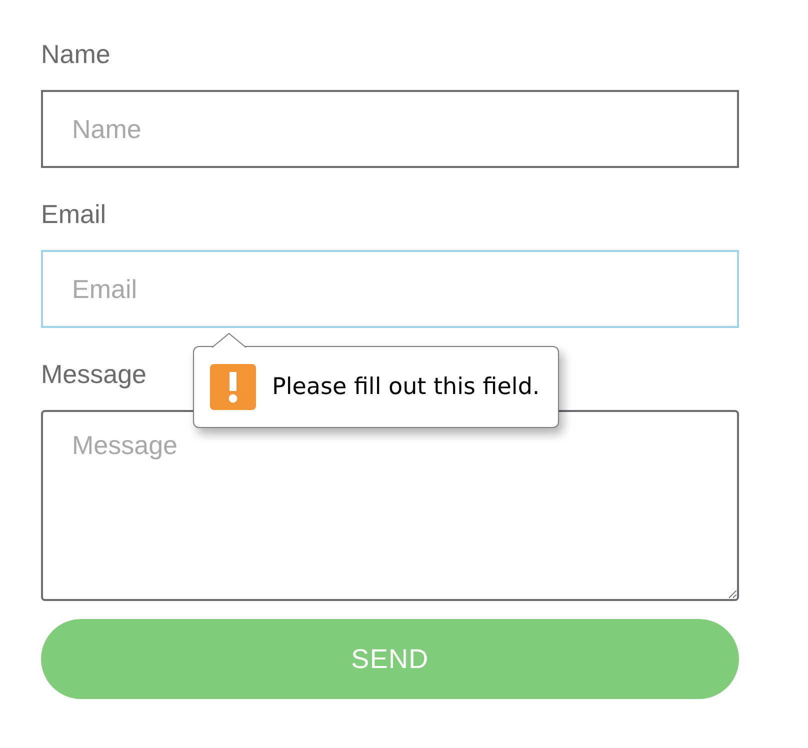 The image size is (808, 748). What do you see at coordinates (233, 387) in the screenshot?
I see `warning-icon` at bounding box center [233, 387].